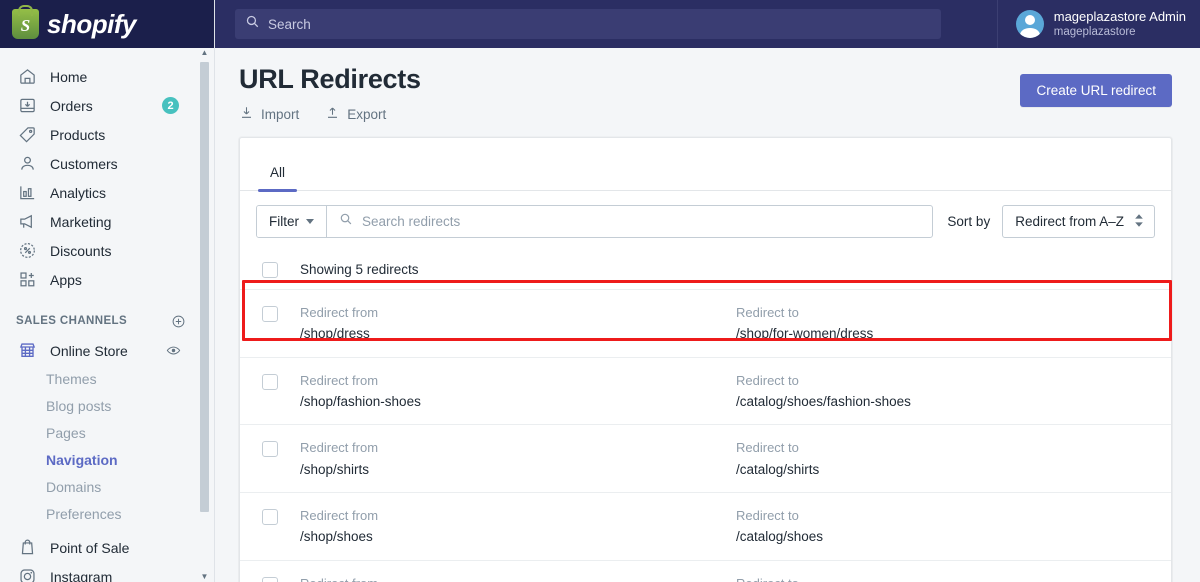  Describe the element at coordinates (78, 192) in the screenshot. I see `sidebar-item-label: Analytics` at that location.